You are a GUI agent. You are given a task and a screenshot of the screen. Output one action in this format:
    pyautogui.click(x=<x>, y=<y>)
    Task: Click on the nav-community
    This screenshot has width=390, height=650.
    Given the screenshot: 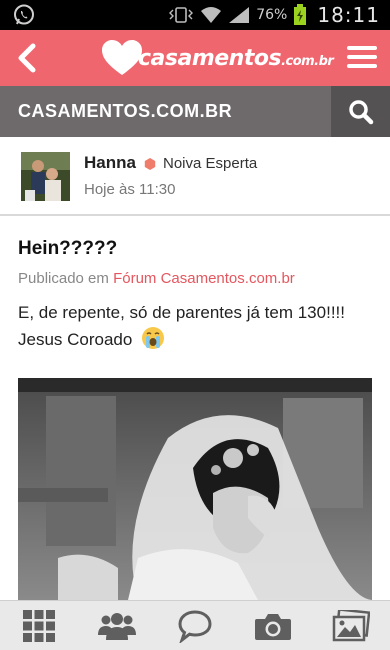 What is the action you would take?
    pyautogui.click(x=117, y=626)
    